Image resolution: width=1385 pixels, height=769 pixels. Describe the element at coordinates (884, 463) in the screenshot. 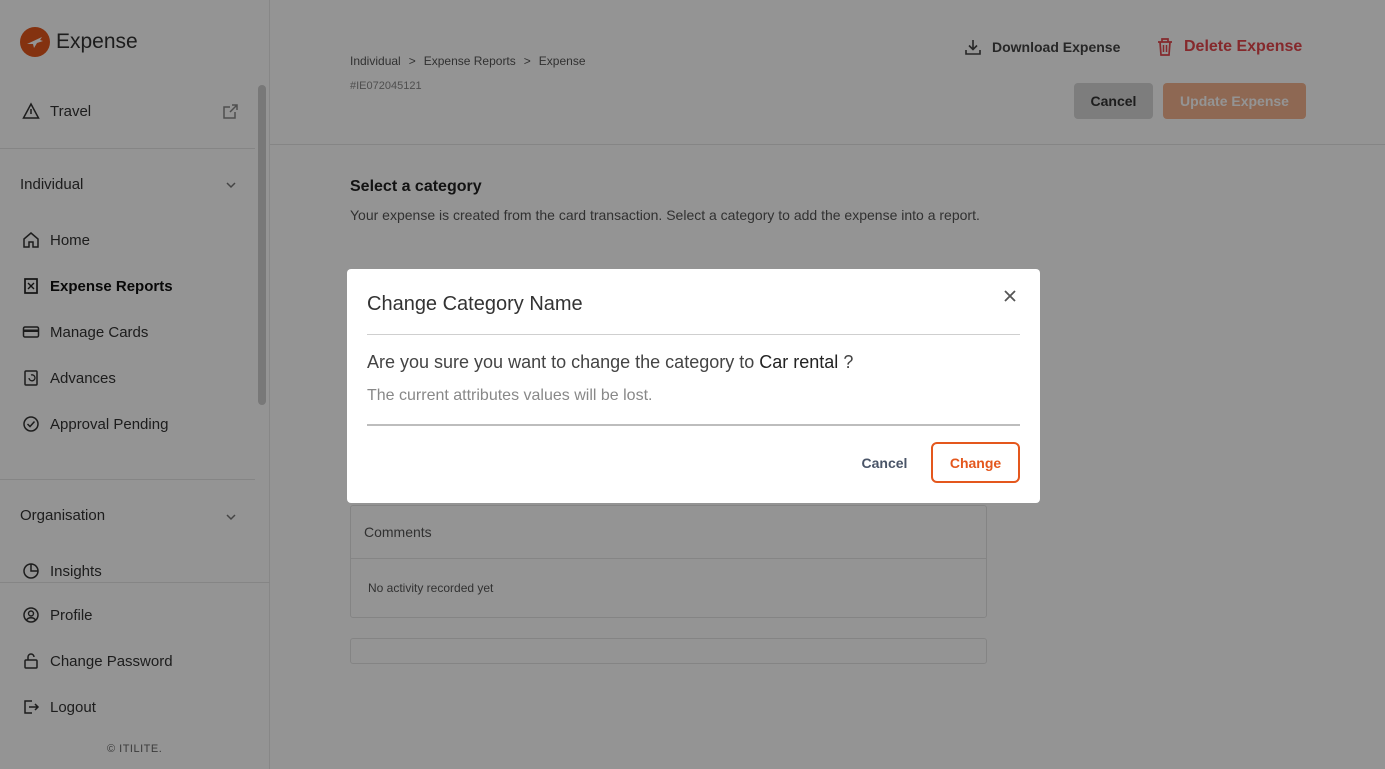

I see `modal-cancel-button: Cancel` at that location.